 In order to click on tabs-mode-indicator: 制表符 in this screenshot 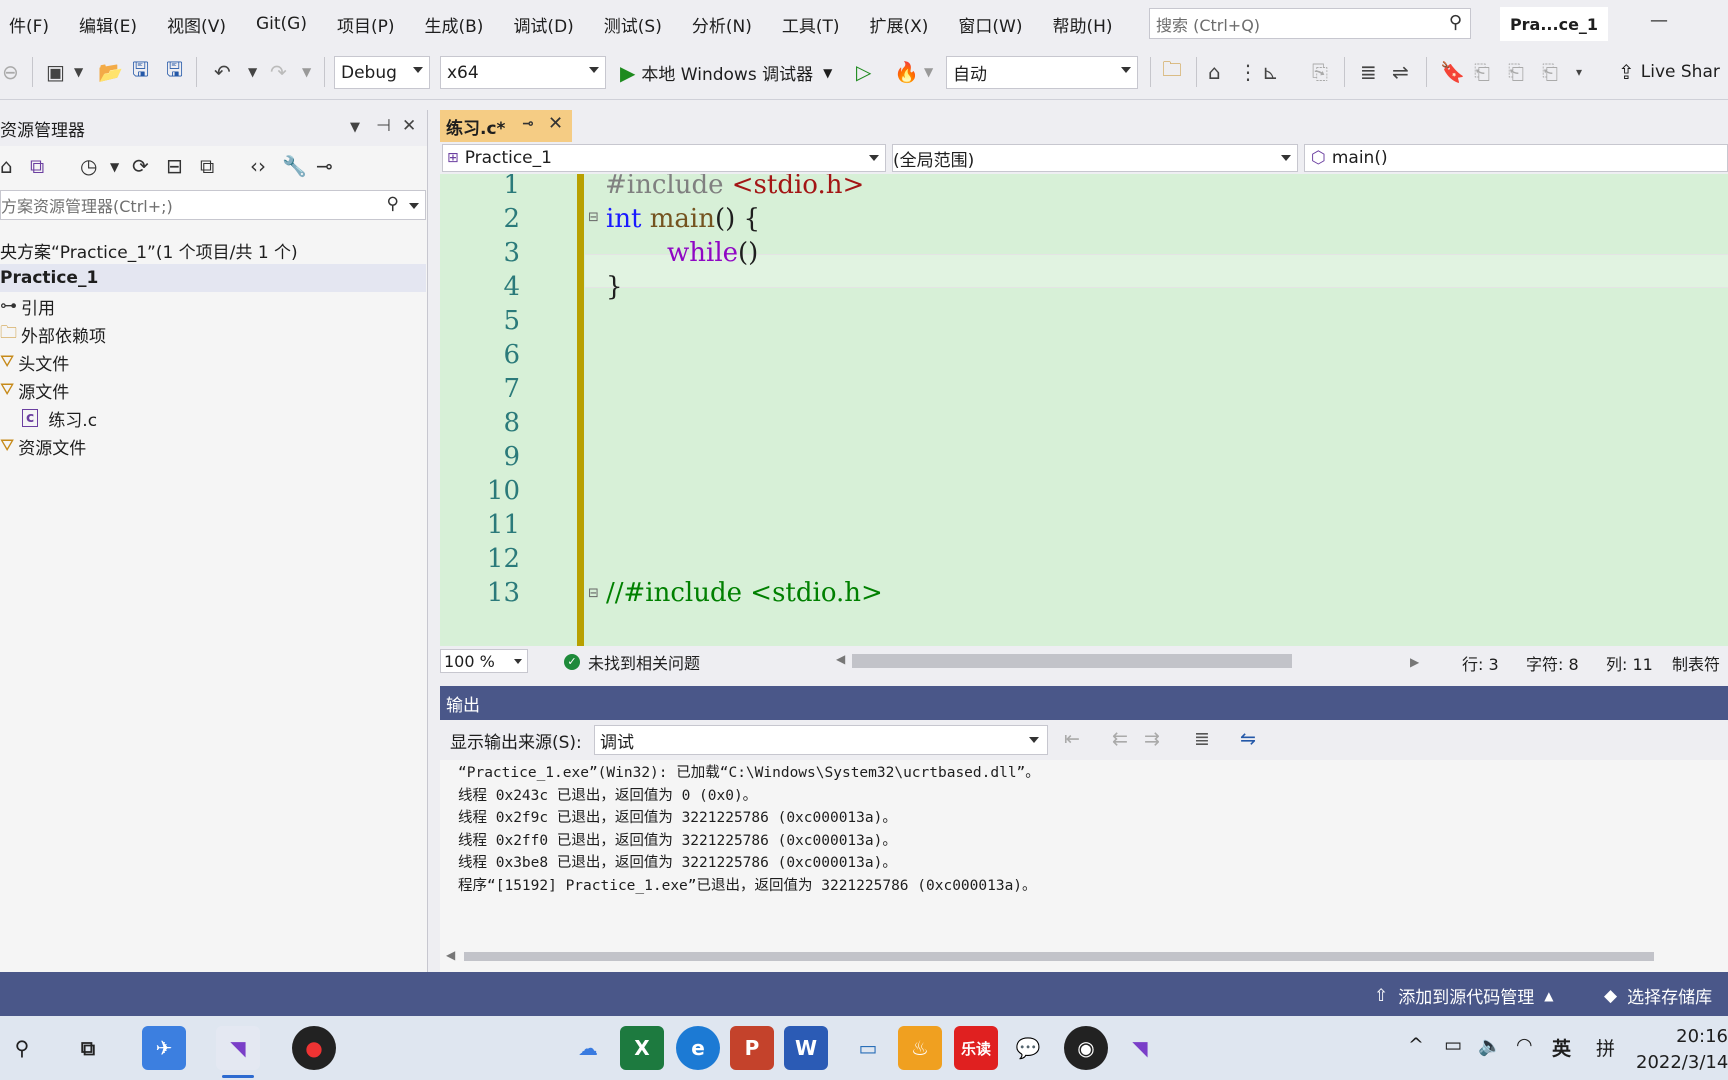, I will do `click(1696, 663)`.